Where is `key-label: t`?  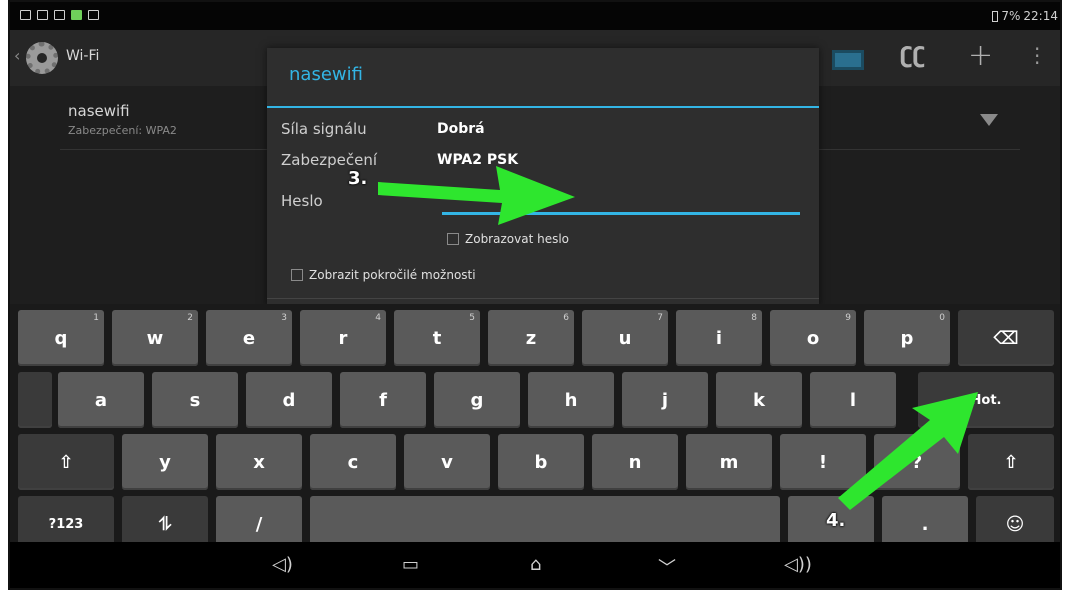 key-label: t is located at coordinates (437, 338).